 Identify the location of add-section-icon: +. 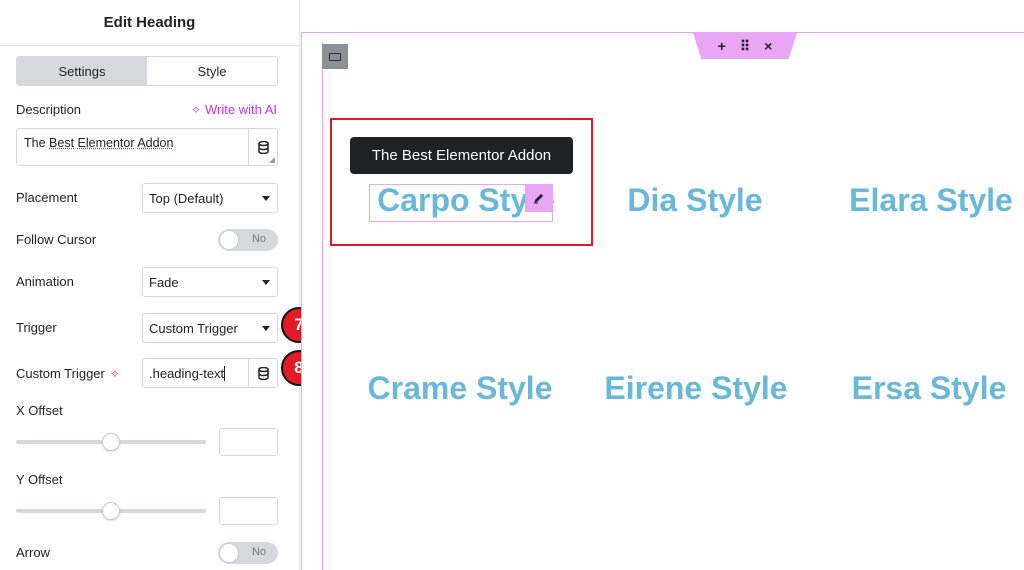
(722, 46).